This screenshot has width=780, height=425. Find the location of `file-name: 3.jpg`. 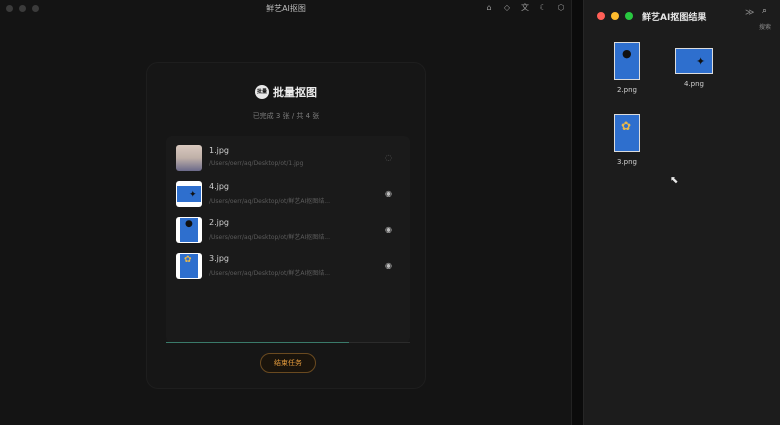

file-name: 3.jpg is located at coordinates (219, 258).